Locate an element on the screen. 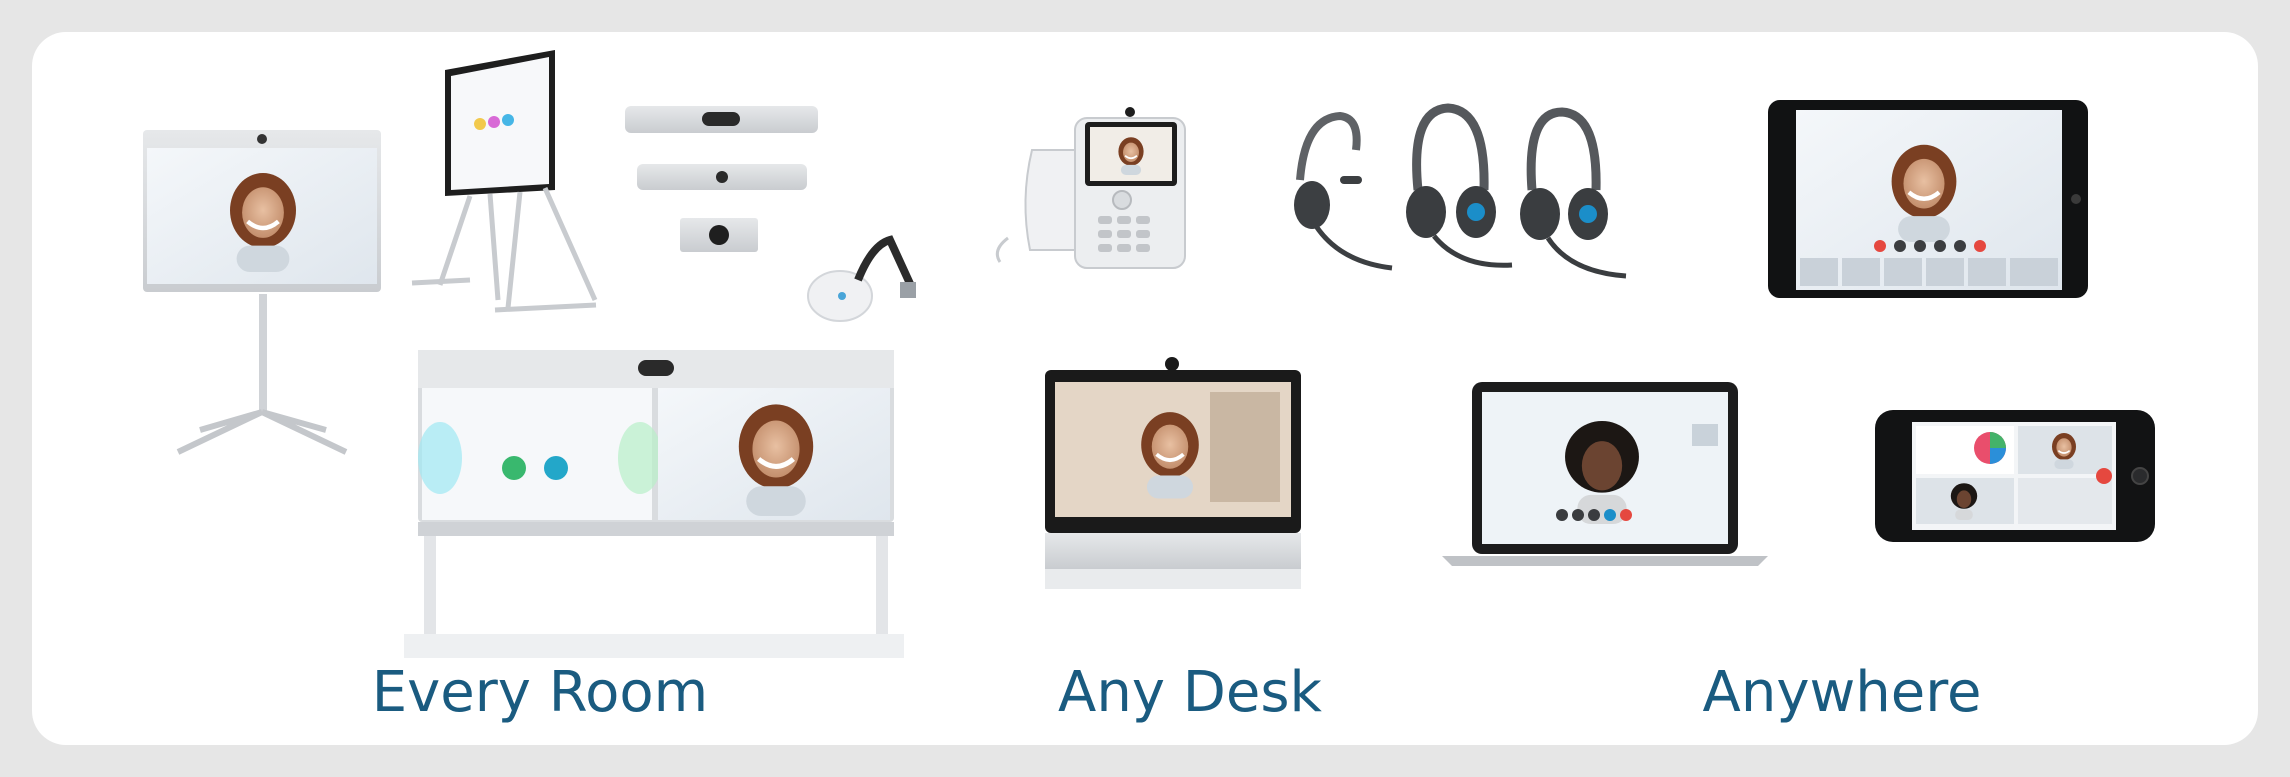 The image size is (2290, 777). room-kit-mini-stand-icon is located at coordinates (262, 292).